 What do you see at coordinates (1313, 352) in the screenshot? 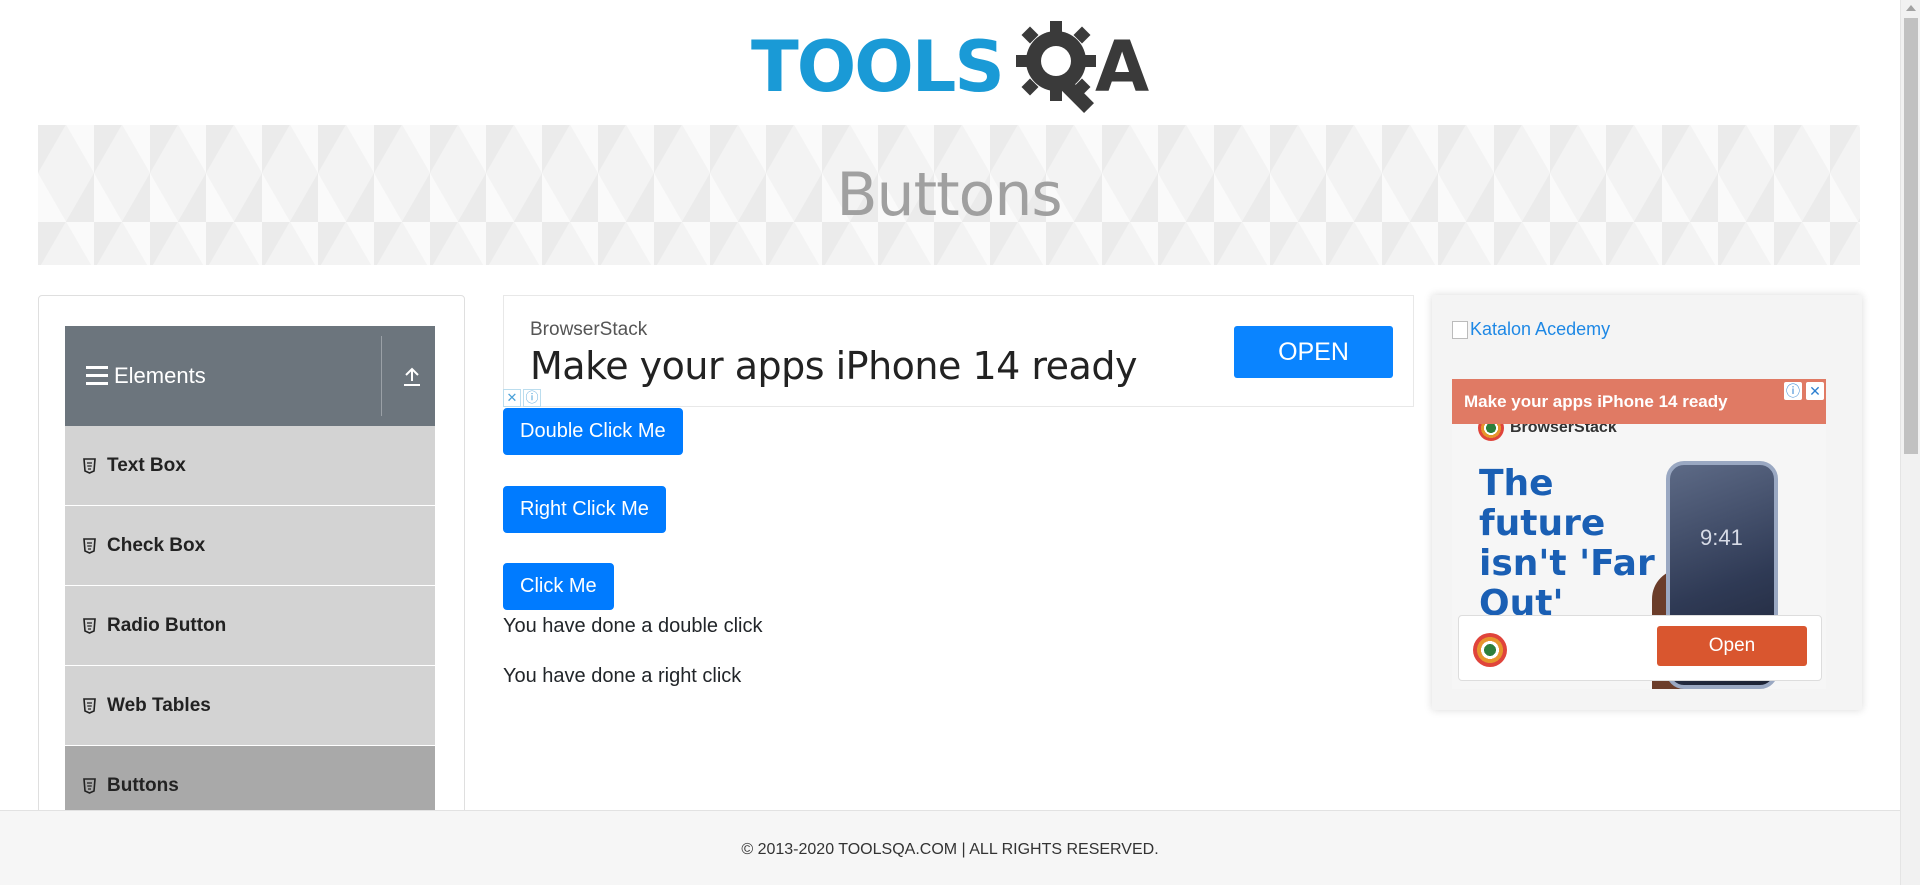
I see `ad-open-button: OPEN` at bounding box center [1313, 352].